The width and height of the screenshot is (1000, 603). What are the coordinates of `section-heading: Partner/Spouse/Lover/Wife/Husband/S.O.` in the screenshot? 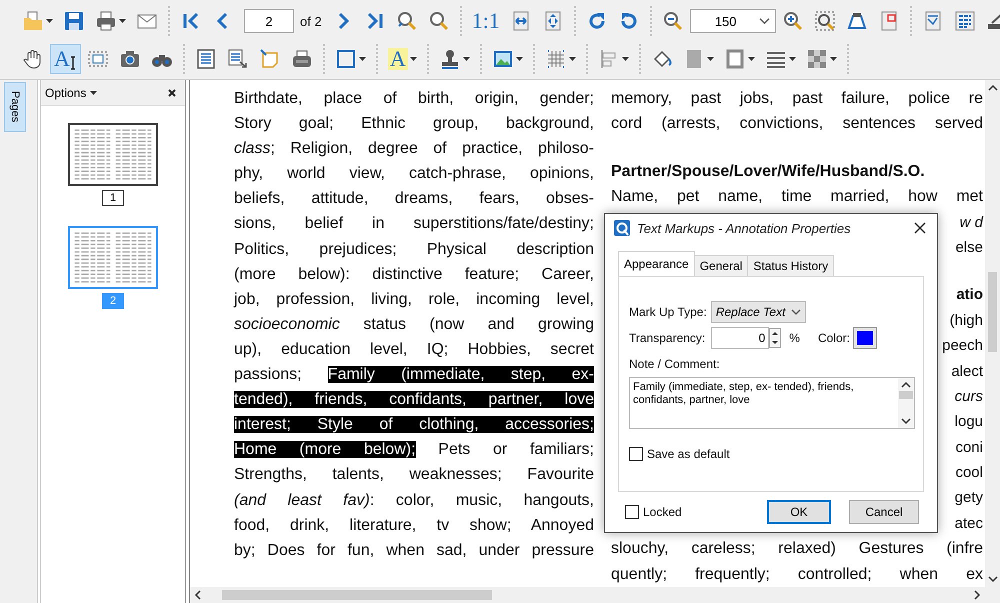 It's located at (768, 172).